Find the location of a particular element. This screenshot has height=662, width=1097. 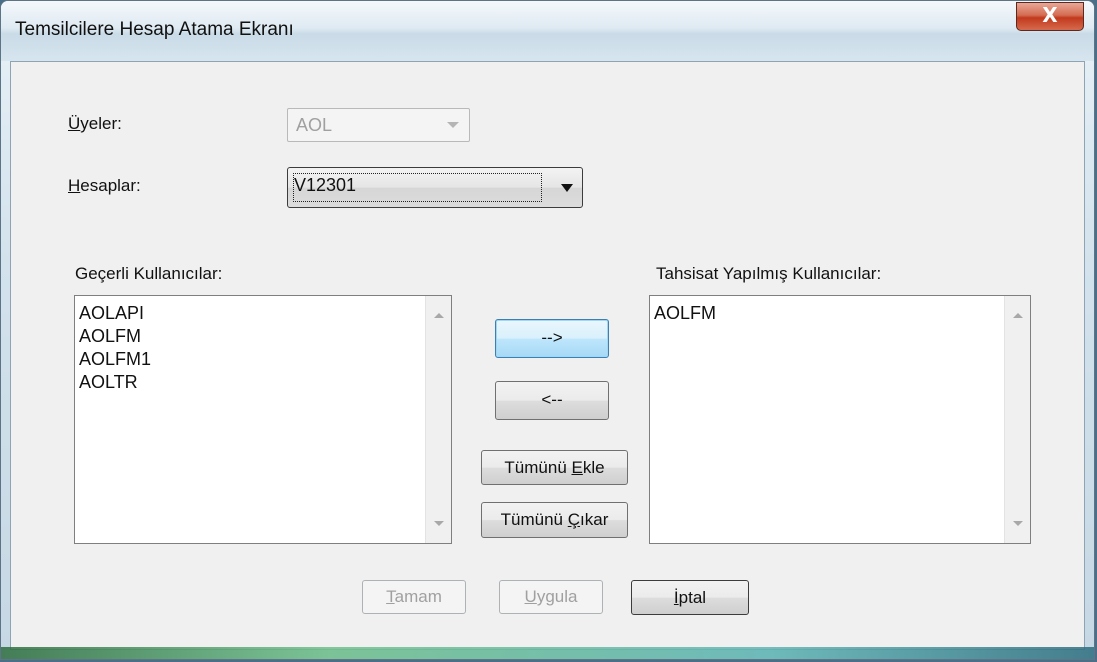

assigned-users-label: Tahsisat Yapılmış Kullanıcılar: is located at coordinates (769, 273).